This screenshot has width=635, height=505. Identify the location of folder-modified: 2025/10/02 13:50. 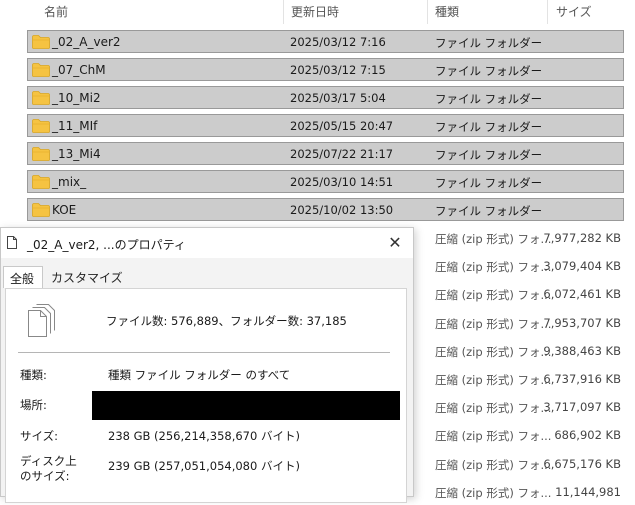
(342, 210).